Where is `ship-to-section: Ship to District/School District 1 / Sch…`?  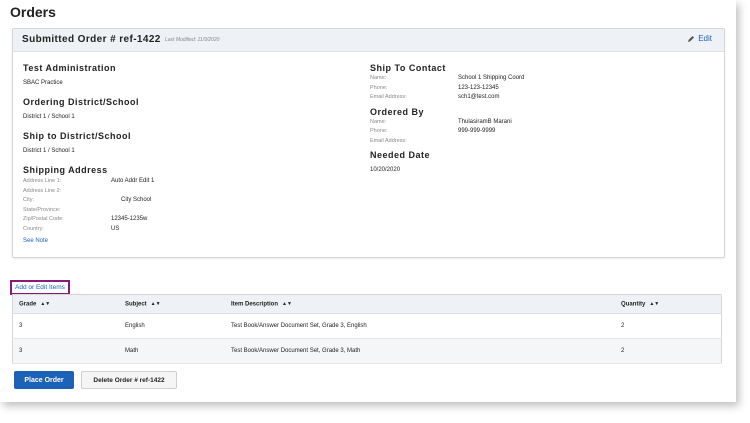
ship-to-section: Ship to District/School District 1 / Sch… is located at coordinates (188, 143).